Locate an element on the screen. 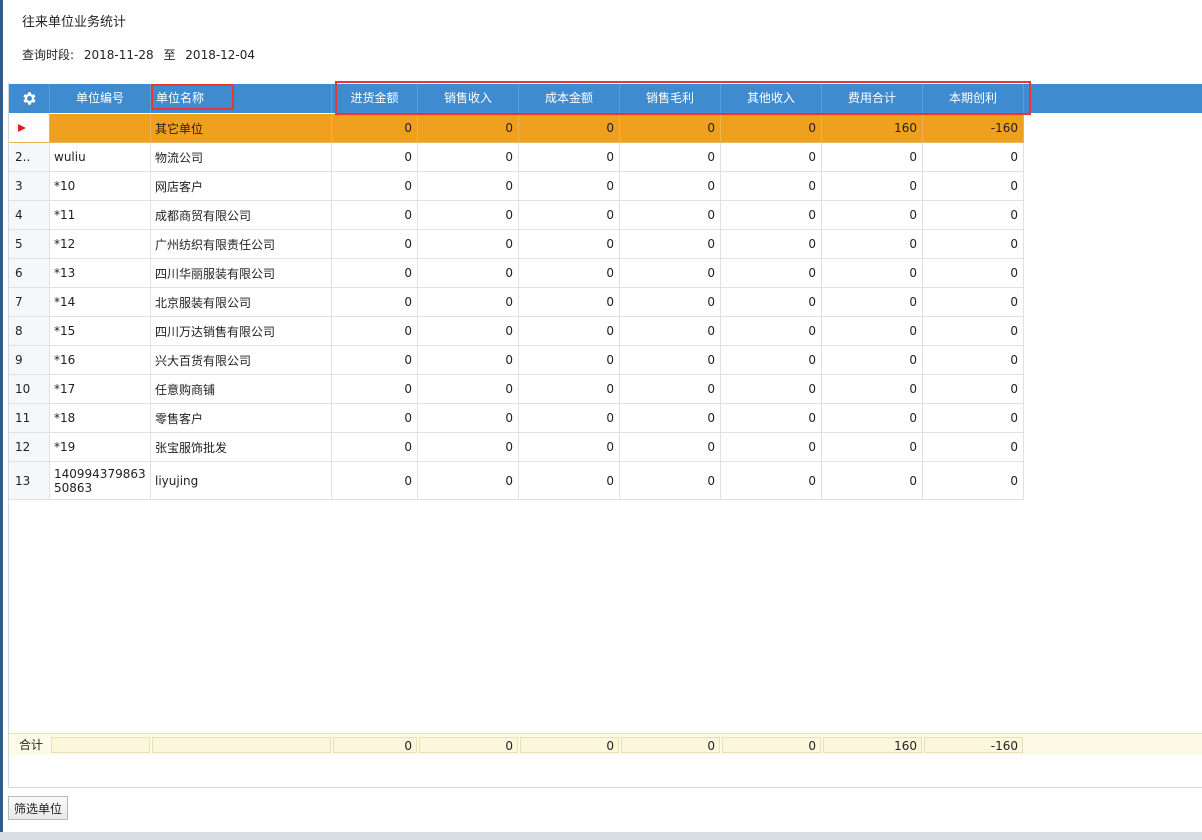  row-index: 12 is located at coordinates (29, 447).